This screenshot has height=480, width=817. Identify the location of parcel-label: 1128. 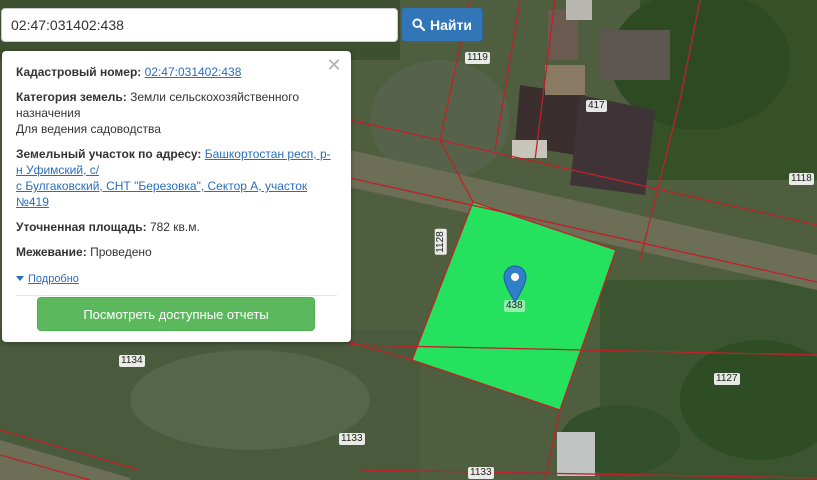
(440, 242).